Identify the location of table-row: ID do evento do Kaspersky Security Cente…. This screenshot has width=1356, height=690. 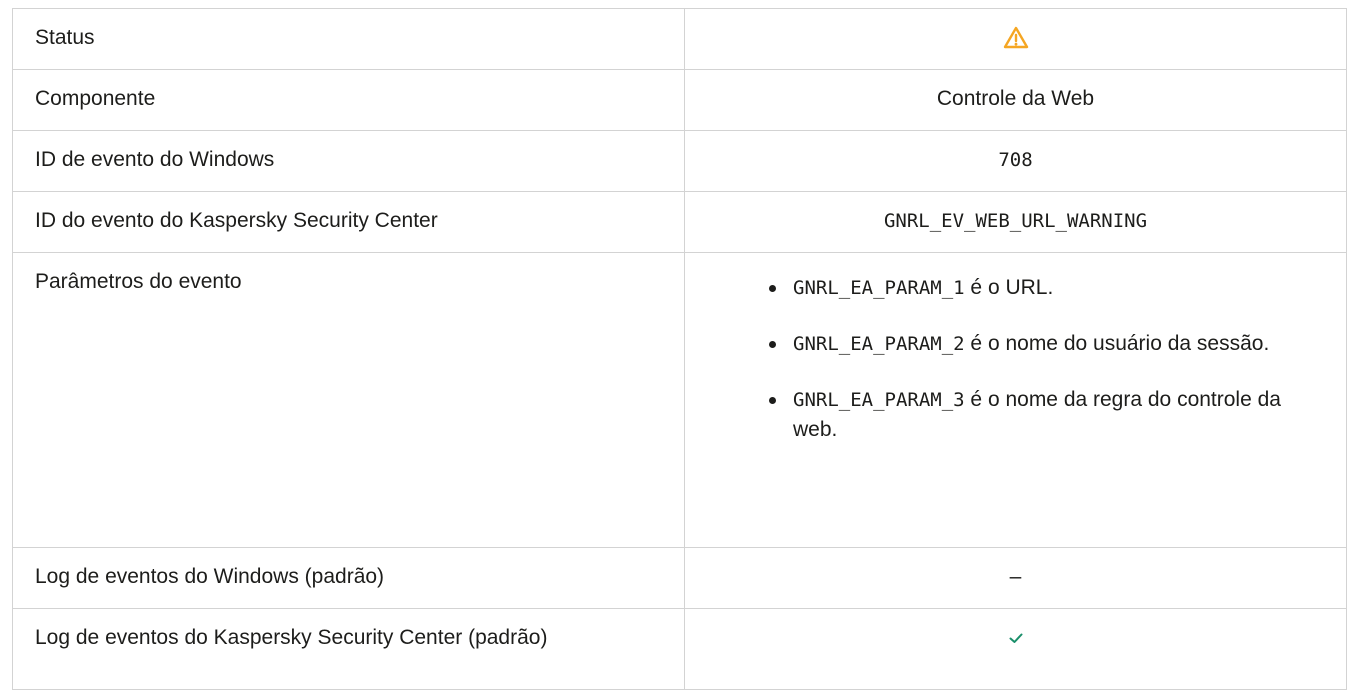
(679, 222).